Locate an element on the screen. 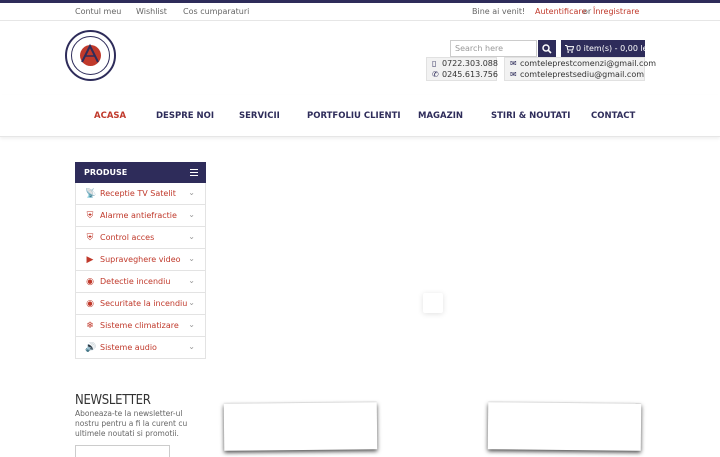 This screenshot has height=457, width=720. product-category-label: Securitate la incendiu is located at coordinates (144, 303).